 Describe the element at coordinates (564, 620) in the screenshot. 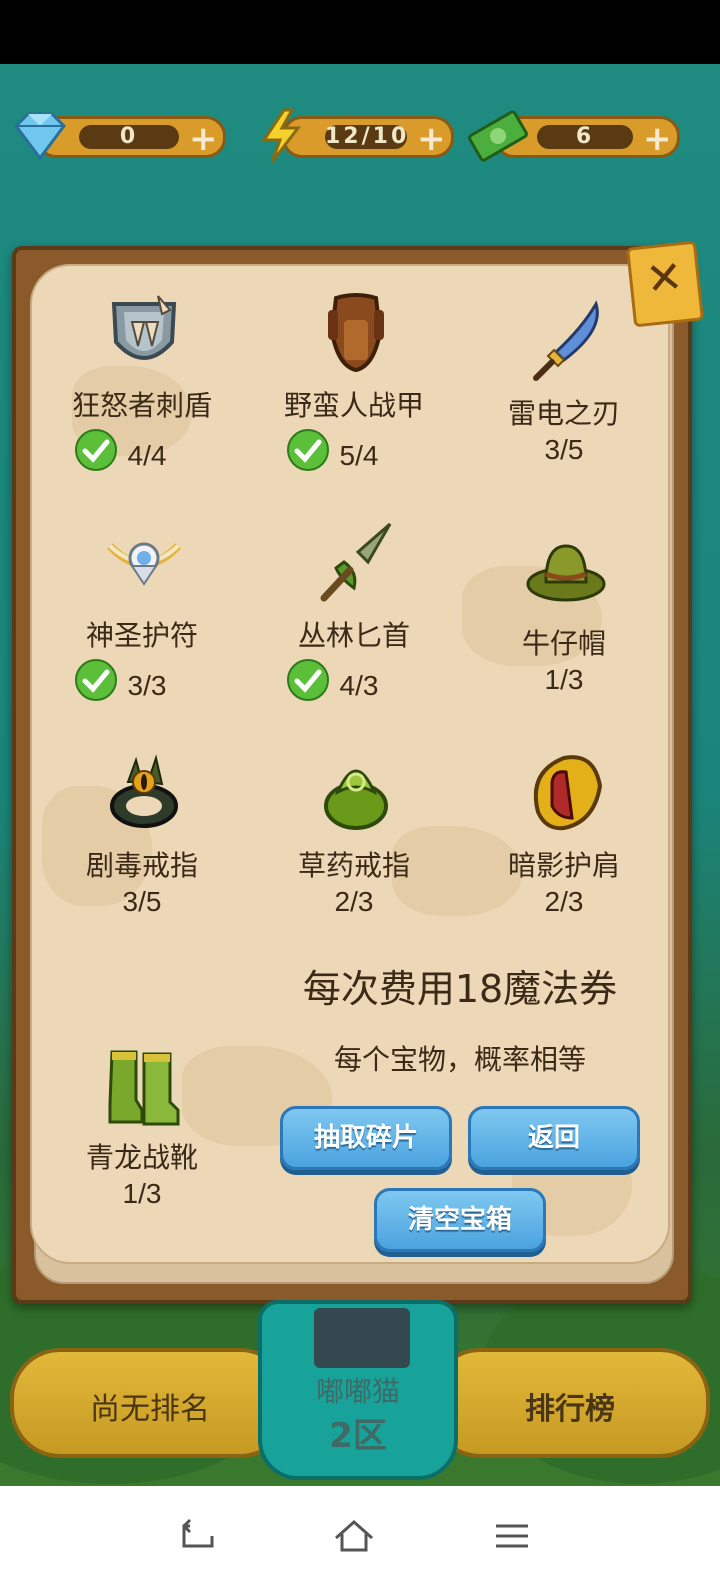

I see `treasure-item: 牛仔帽 1/3` at that location.